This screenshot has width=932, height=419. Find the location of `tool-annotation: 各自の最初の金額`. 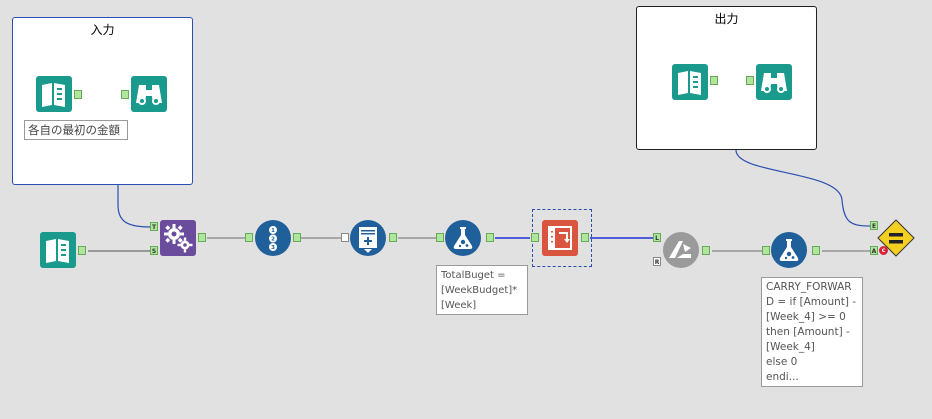

tool-annotation: 各自の最初の金額 is located at coordinates (76, 130).